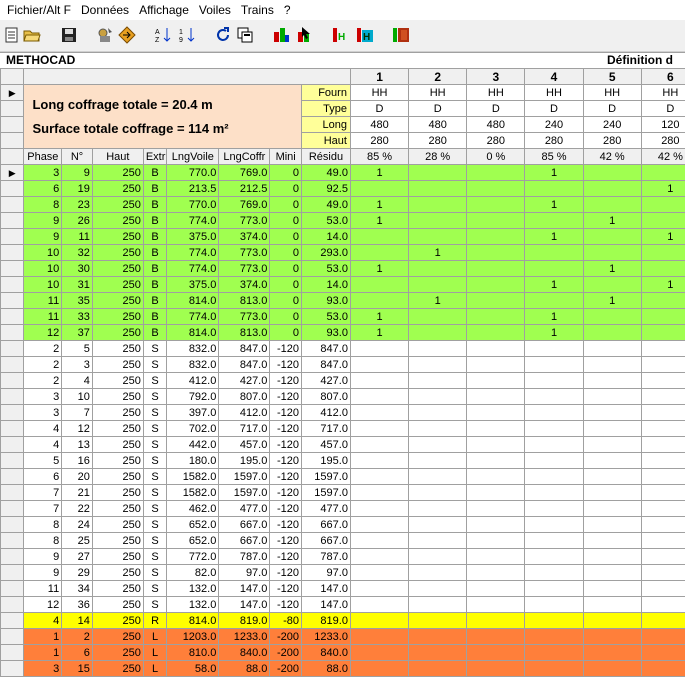 The image size is (685, 680). Describe the element at coordinates (438, 92) in the screenshot. I see `param-value: HH` at that location.